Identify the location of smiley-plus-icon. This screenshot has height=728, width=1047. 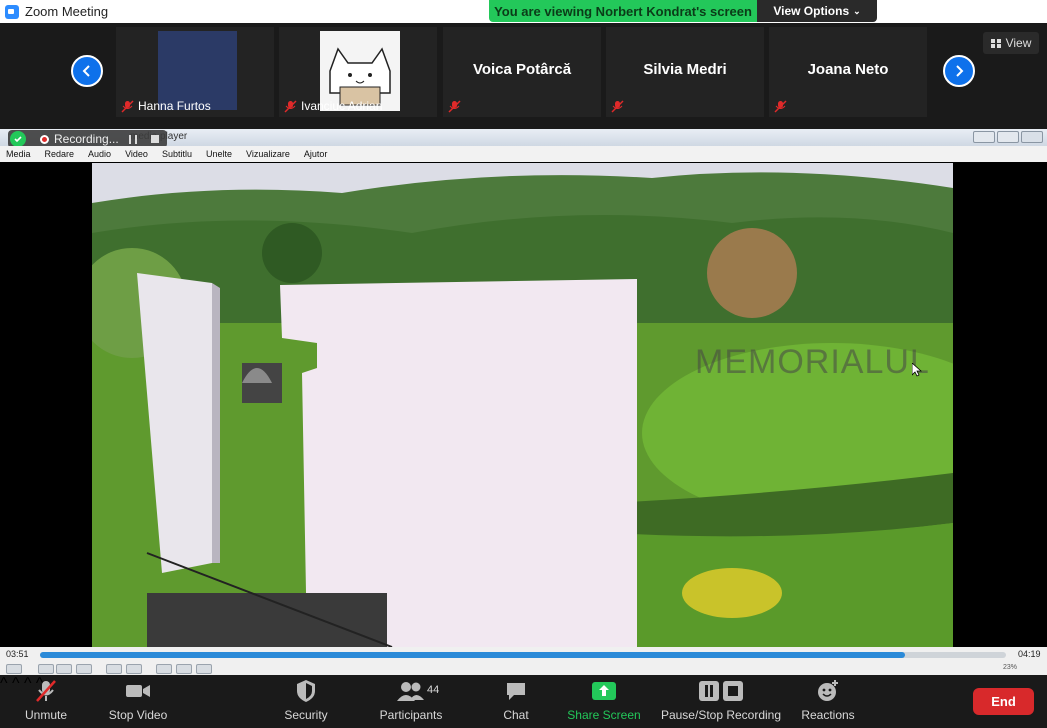
(828, 691).